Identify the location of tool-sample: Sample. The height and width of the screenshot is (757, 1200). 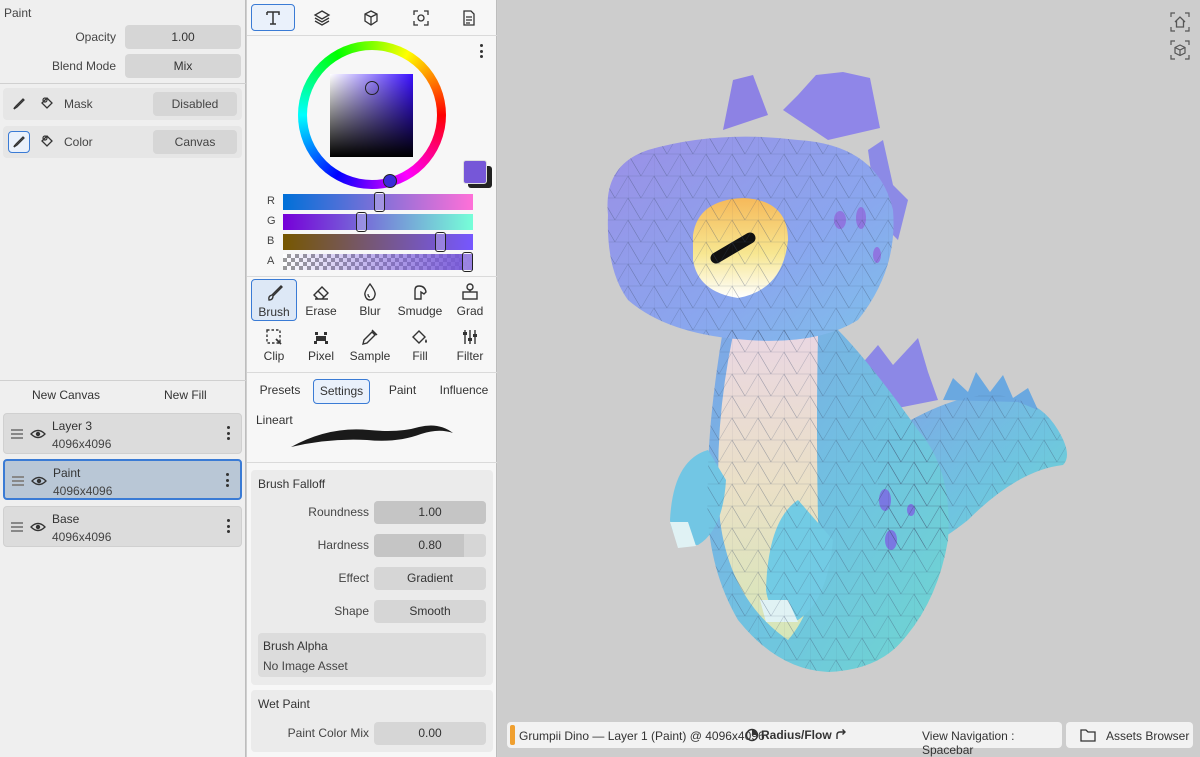
(370, 345).